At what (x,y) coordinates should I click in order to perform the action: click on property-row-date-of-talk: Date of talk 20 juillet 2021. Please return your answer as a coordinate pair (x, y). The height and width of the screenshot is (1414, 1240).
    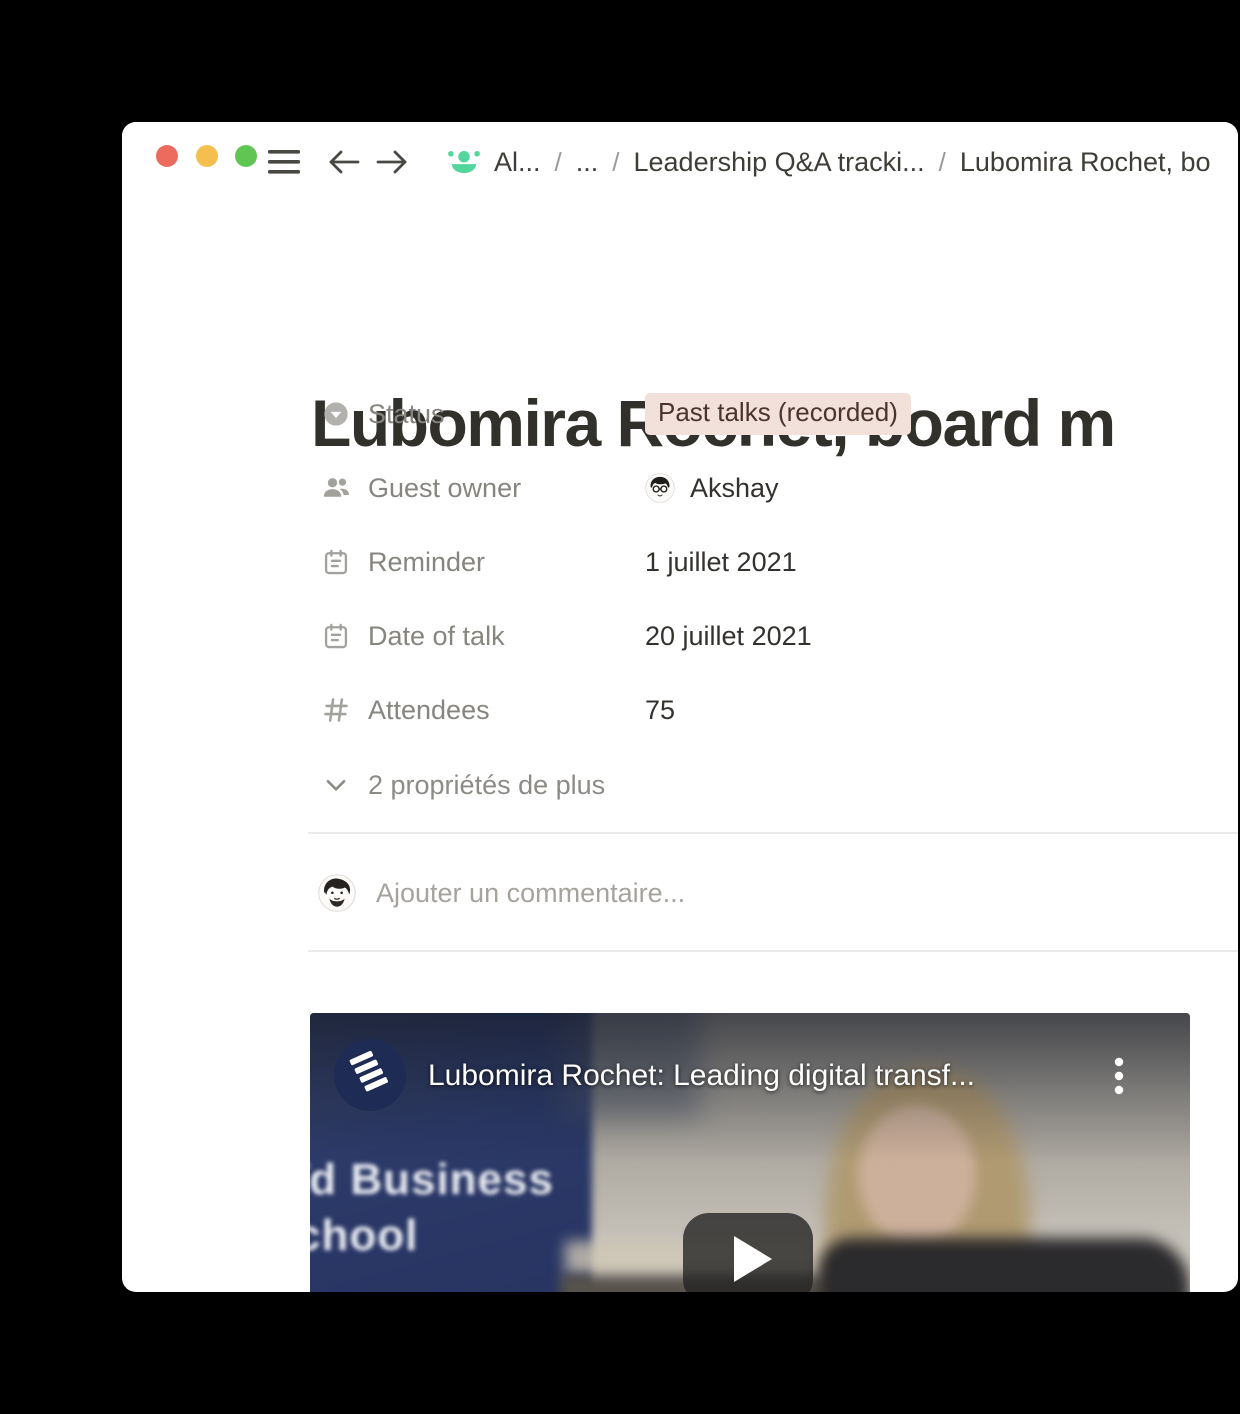
    Looking at the image, I should click on (567, 636).